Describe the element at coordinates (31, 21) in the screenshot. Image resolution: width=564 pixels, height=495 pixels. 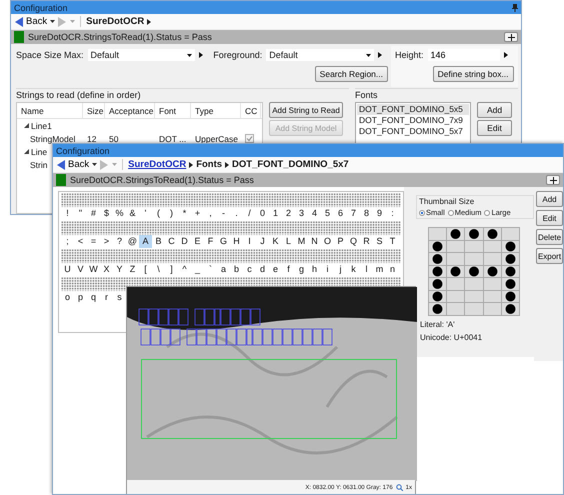
I see `back-button: Back` at that location.